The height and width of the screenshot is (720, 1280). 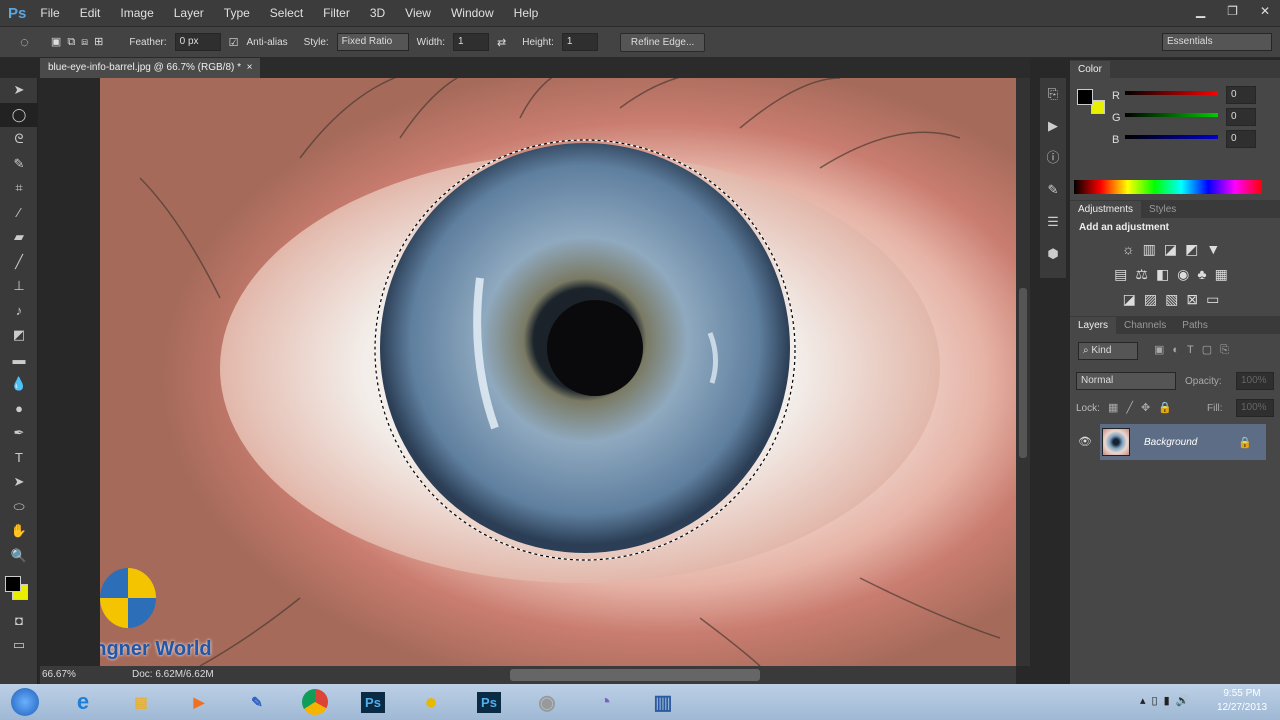 I want to click on tab-color: Color, so click(x=1090, y=69).